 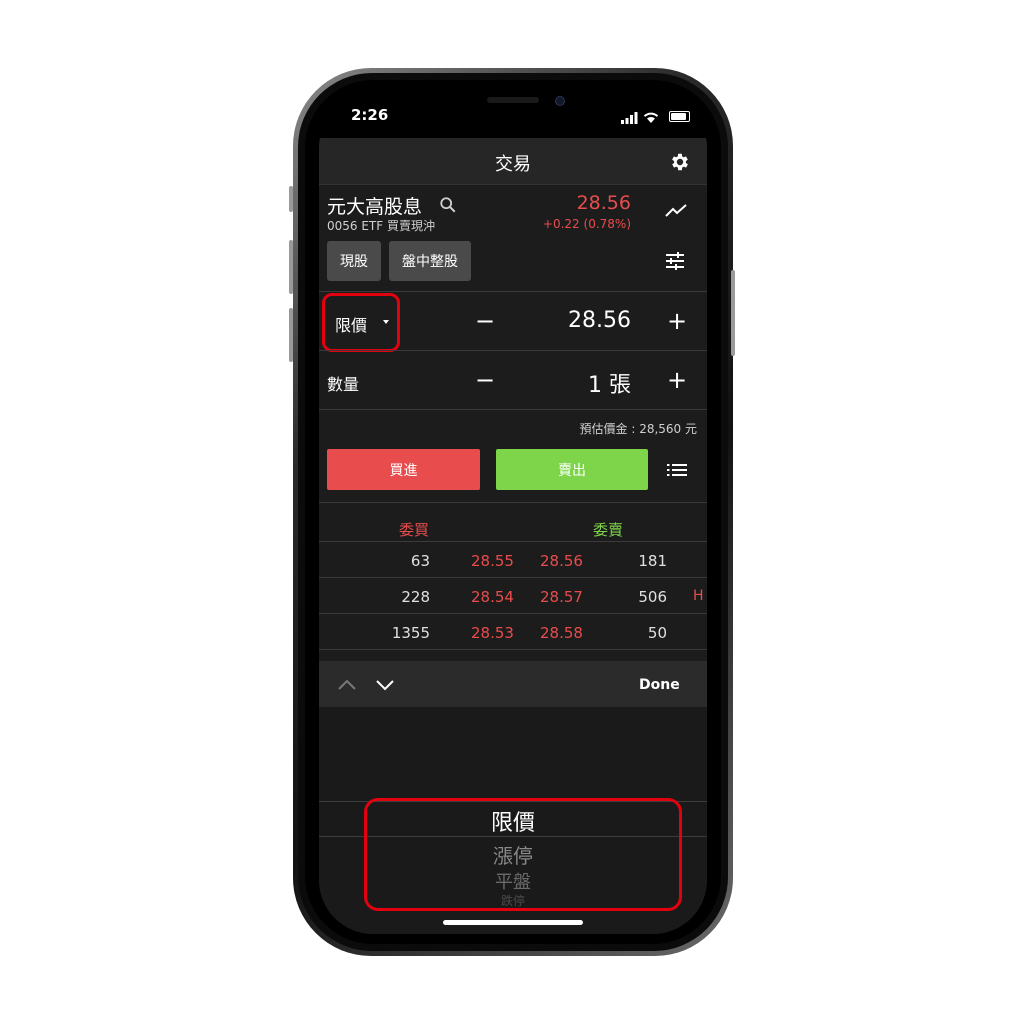 What do you see at coordinates (581, 383) in the screenshot?
I see `quantity-input: 1 張` at bounding box center [581, 383].